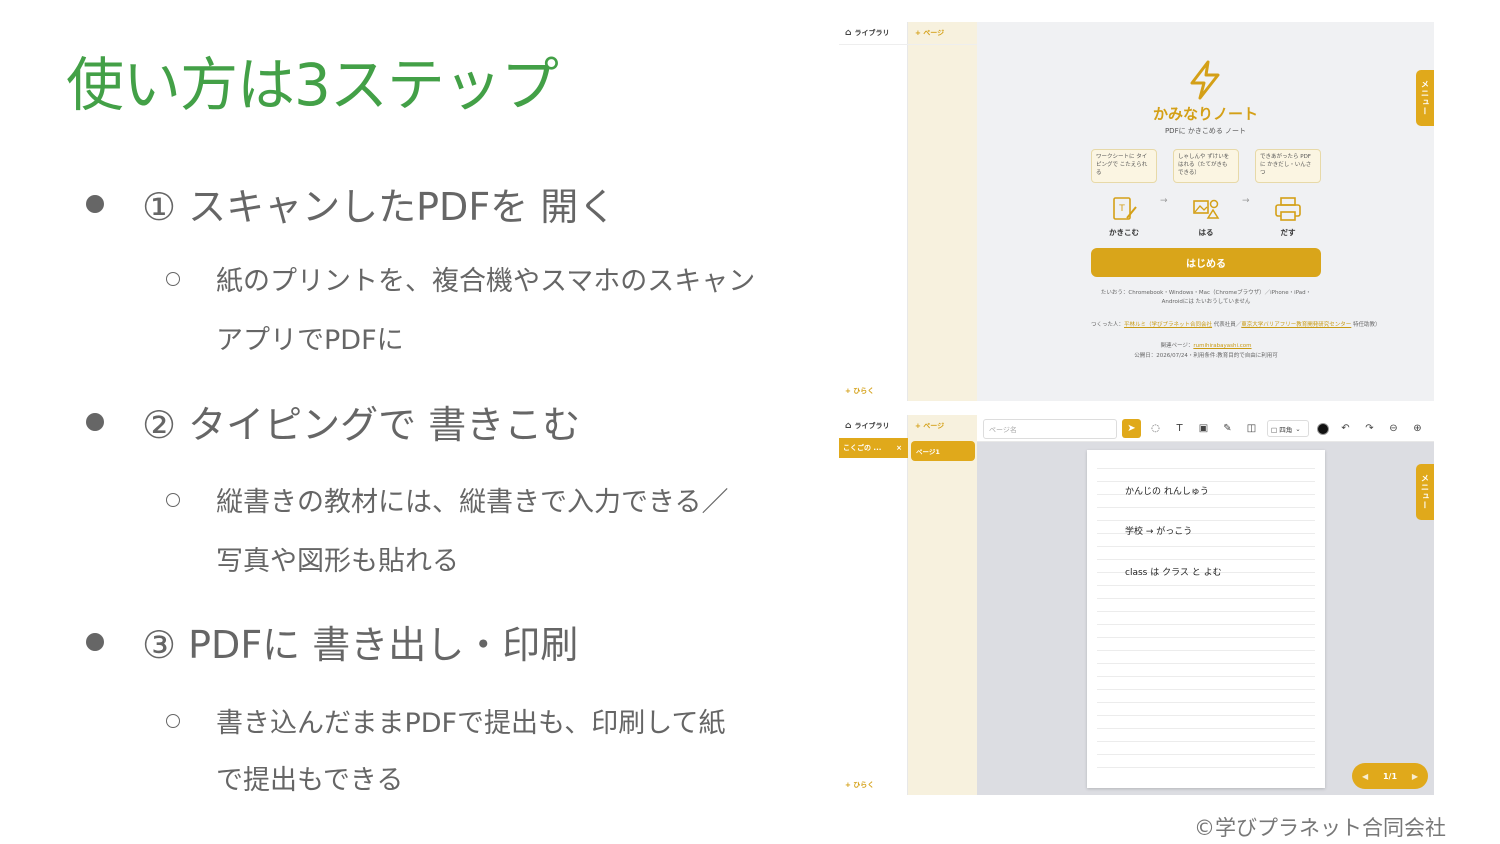  Describe the element at coordinates (1179, 428) in the screenshot. I see `text-icon: T` at that location.